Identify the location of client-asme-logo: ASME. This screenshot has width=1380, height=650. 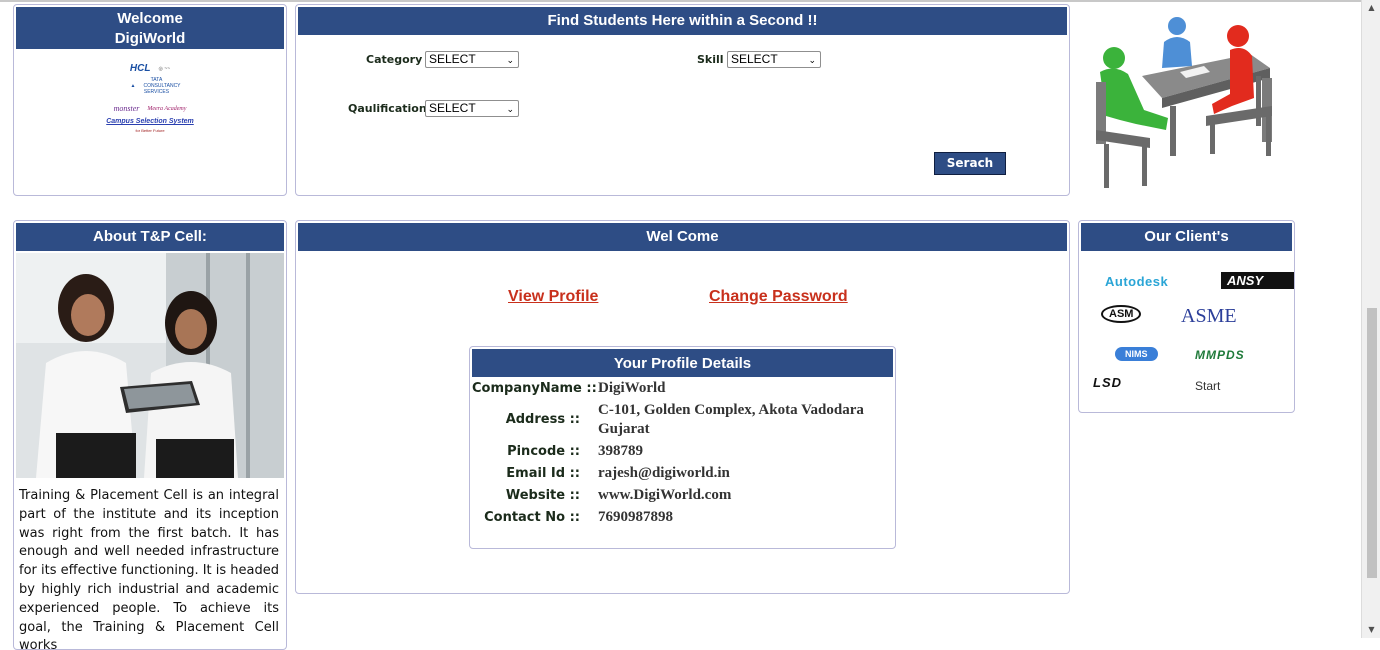
(1209, 316).